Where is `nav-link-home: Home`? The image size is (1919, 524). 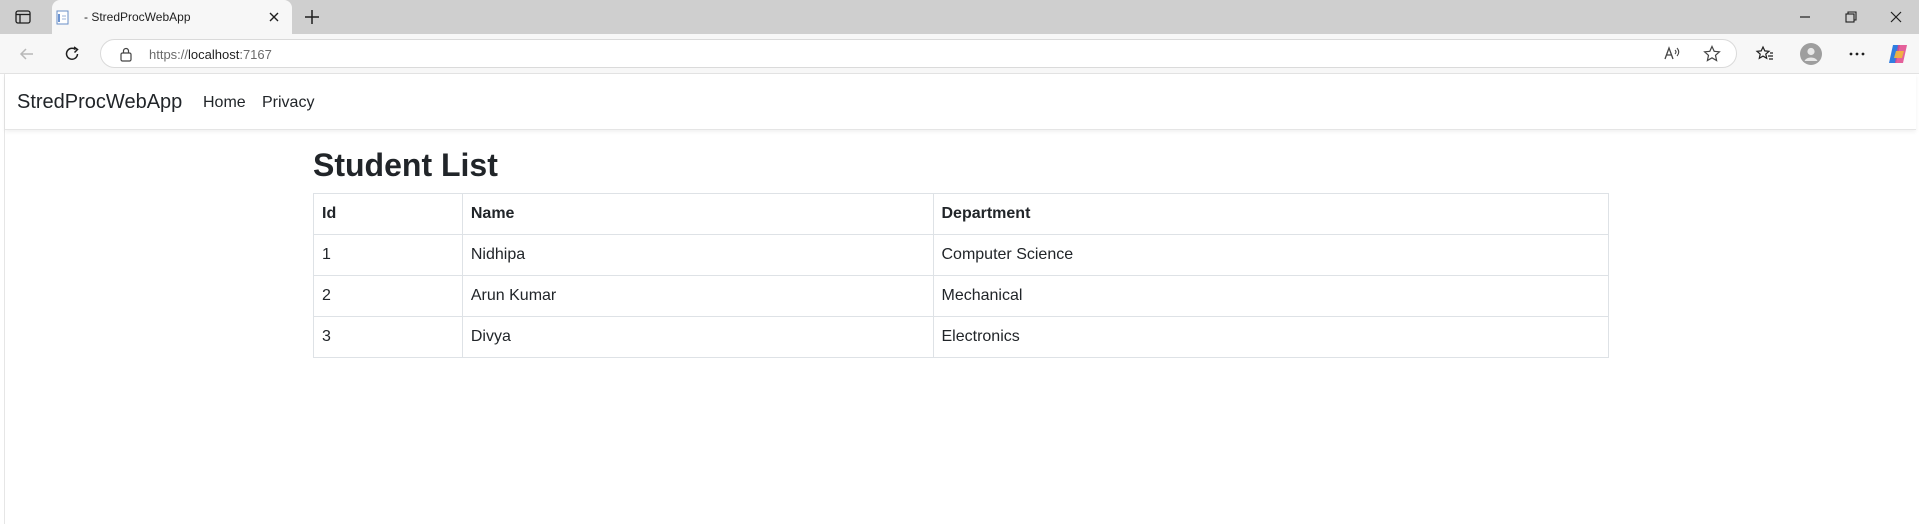
nav-link-home: Home is located at coordinates (224, 103).